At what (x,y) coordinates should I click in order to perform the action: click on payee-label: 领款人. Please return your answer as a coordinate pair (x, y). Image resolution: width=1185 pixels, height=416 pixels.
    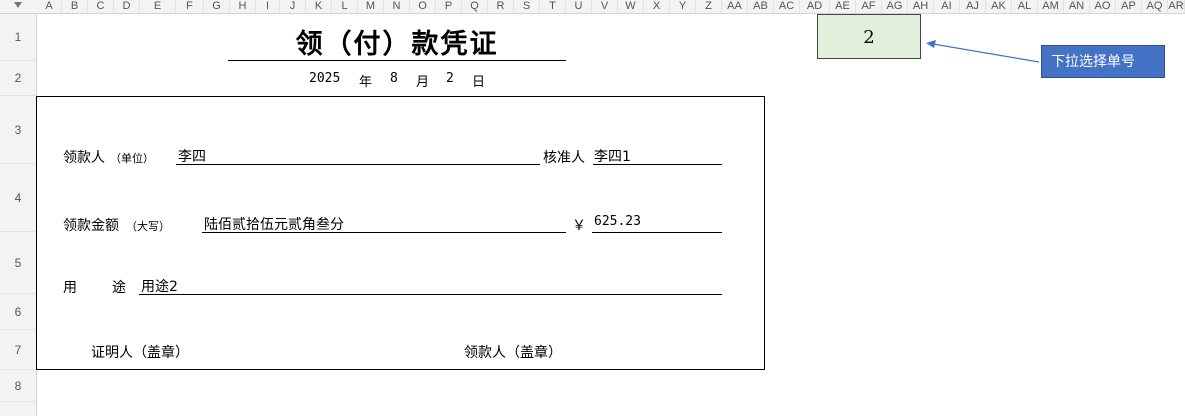
    Looking at the image, I should click on (84, 158).